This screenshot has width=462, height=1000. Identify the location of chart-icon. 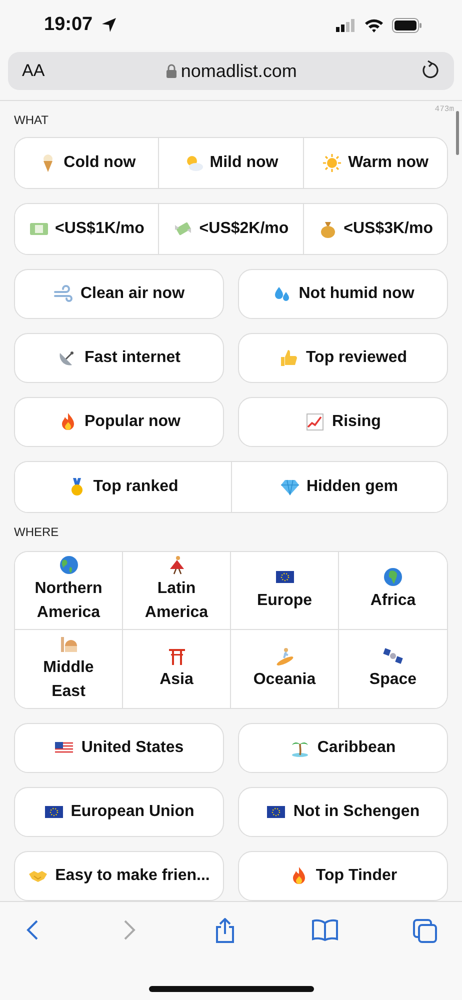
(315, 422).